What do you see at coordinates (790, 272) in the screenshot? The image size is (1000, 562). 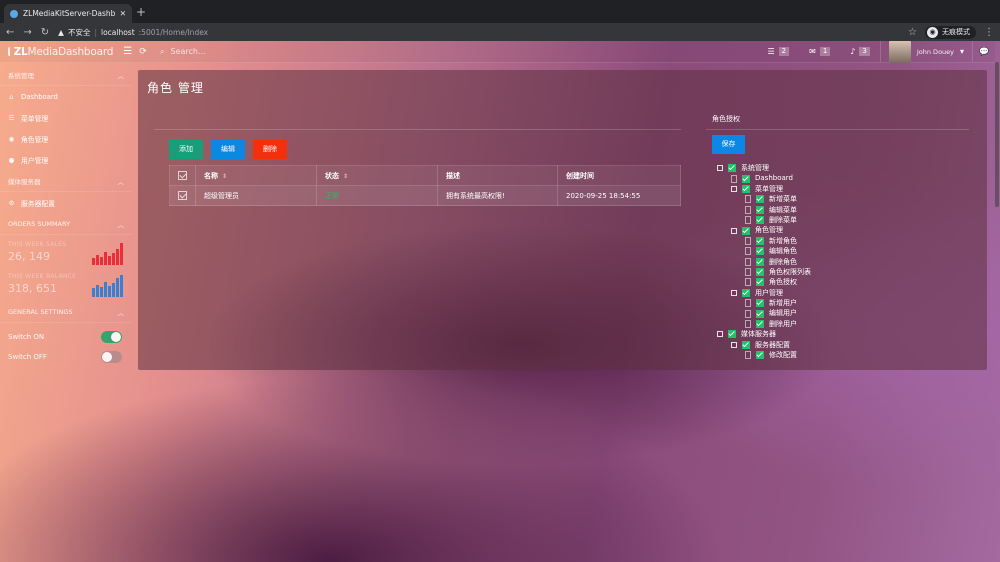 I see `tree-node-label: 角色权限列表` at bounding box center [790, 272].